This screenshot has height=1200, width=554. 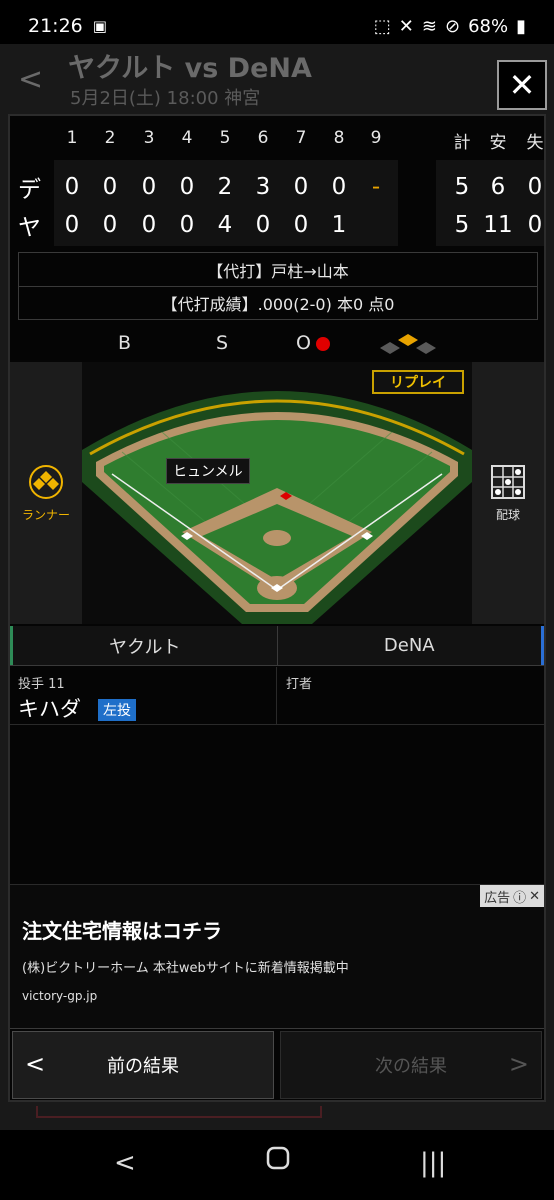 I want to click on matchup-panel: 投手 11 キハダ 左投 打者, so click(x=277, y=696).